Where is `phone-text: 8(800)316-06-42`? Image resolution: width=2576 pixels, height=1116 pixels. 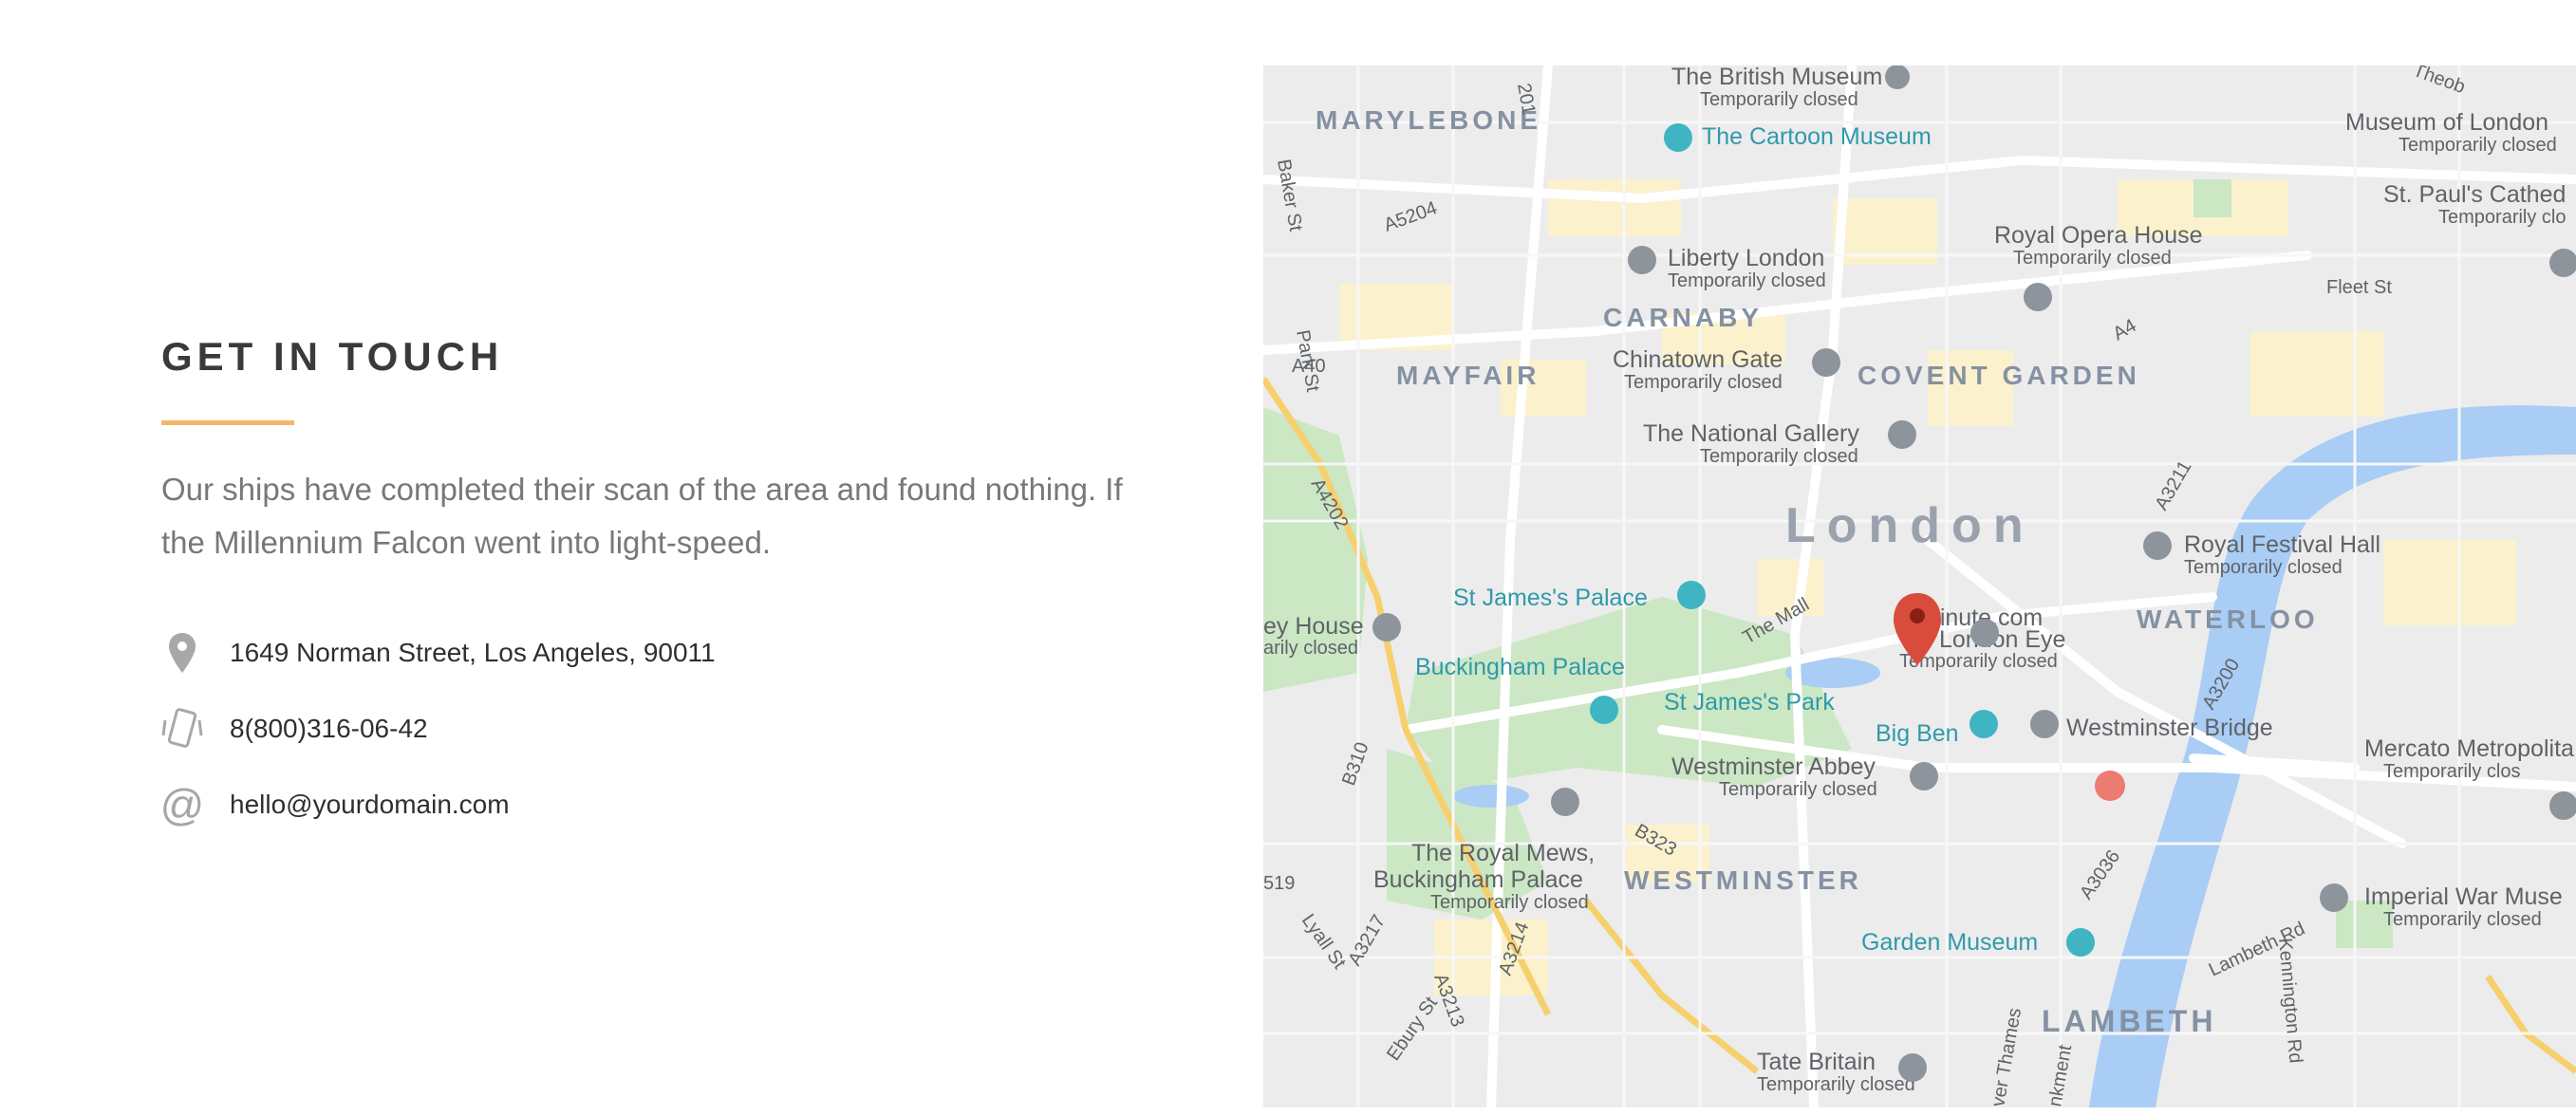 phone-text: 8(800)316-06-42 is located at coordinates (329, 729).